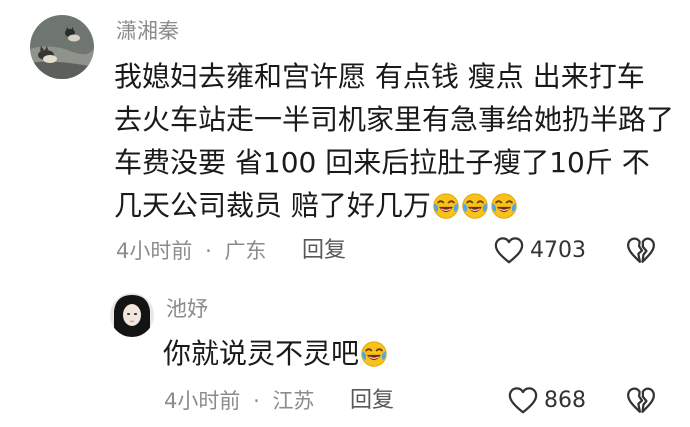 The height and width of the screenshot is (427, 690). Describe the element at coordinates (147, 31) in the screenshot. I see `username: 潇湘秦` at that location.